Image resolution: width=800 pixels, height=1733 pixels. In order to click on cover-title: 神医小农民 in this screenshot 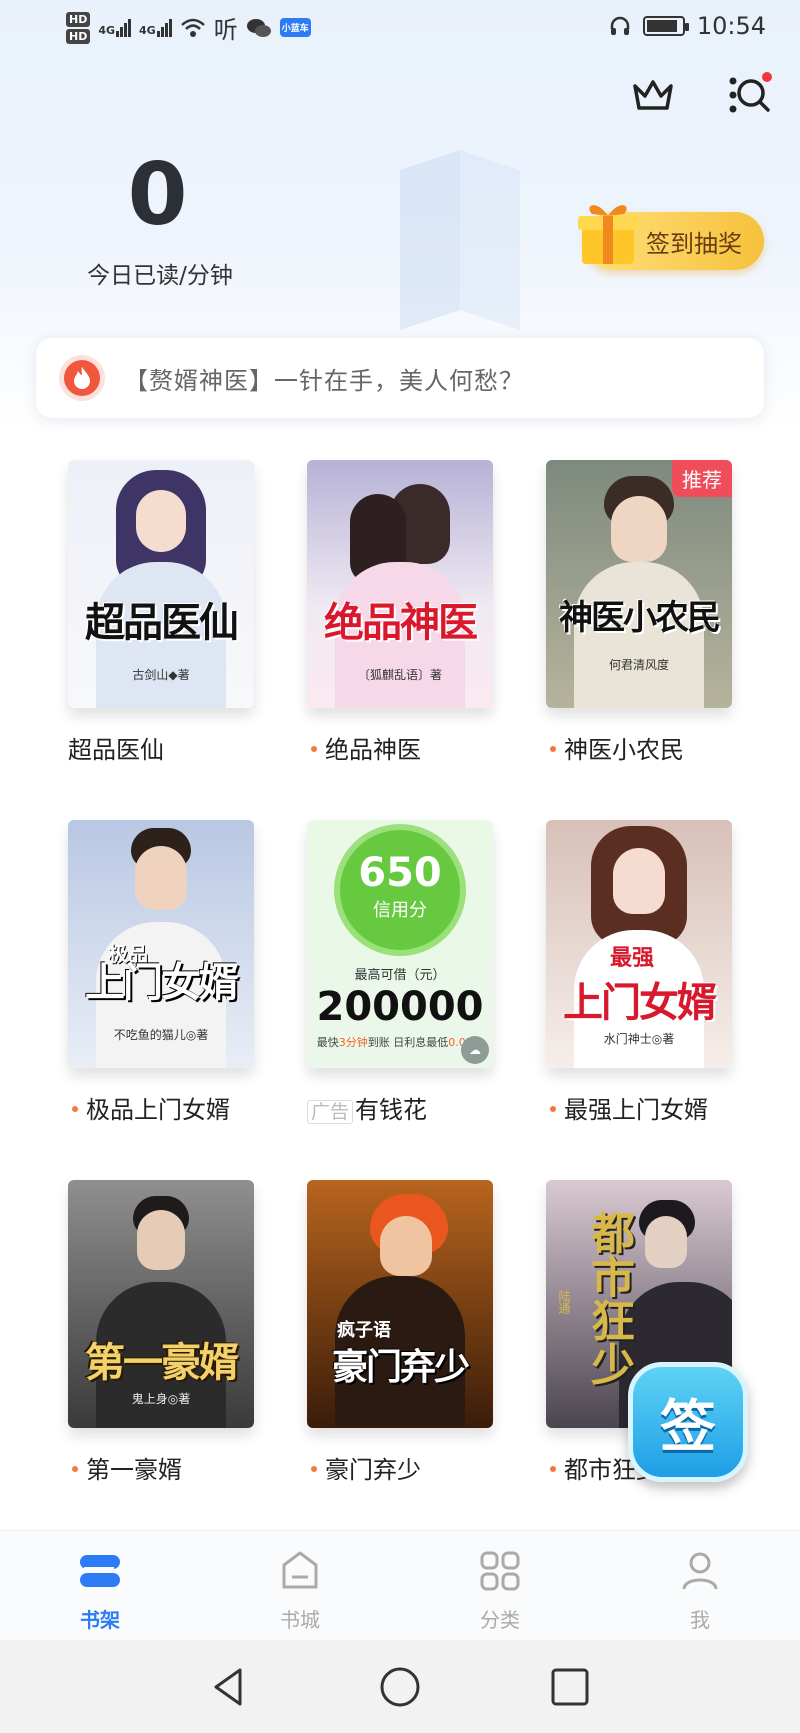, I will do `click(640, 618)`.